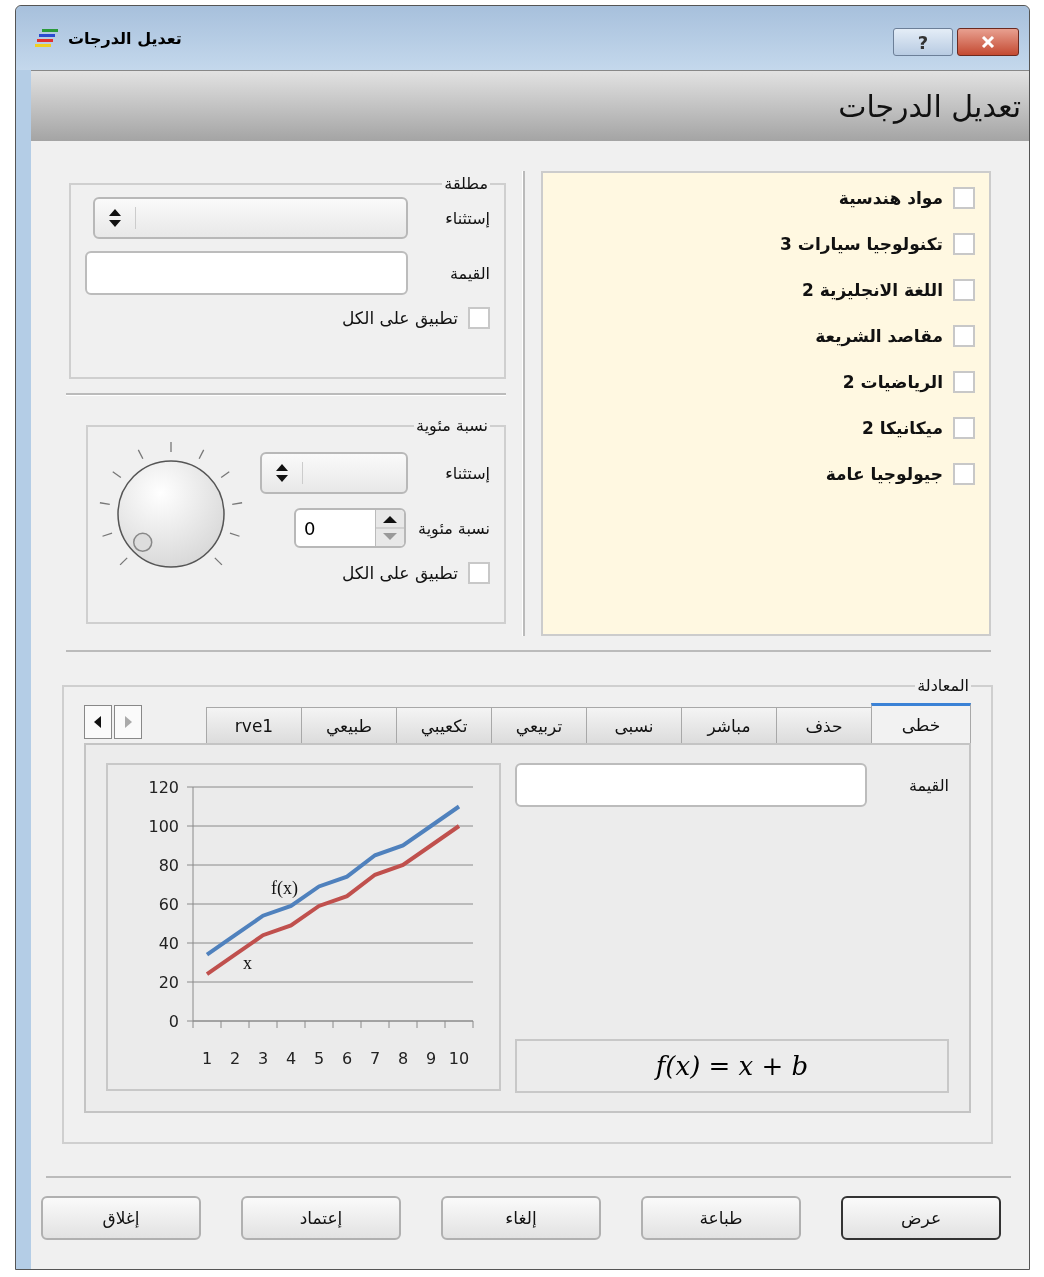 The image size is (1044, 1277). Describe the element at coordinates (521, 1218) in the screenshot. I see `dialog-button: إلغاء` at that location.